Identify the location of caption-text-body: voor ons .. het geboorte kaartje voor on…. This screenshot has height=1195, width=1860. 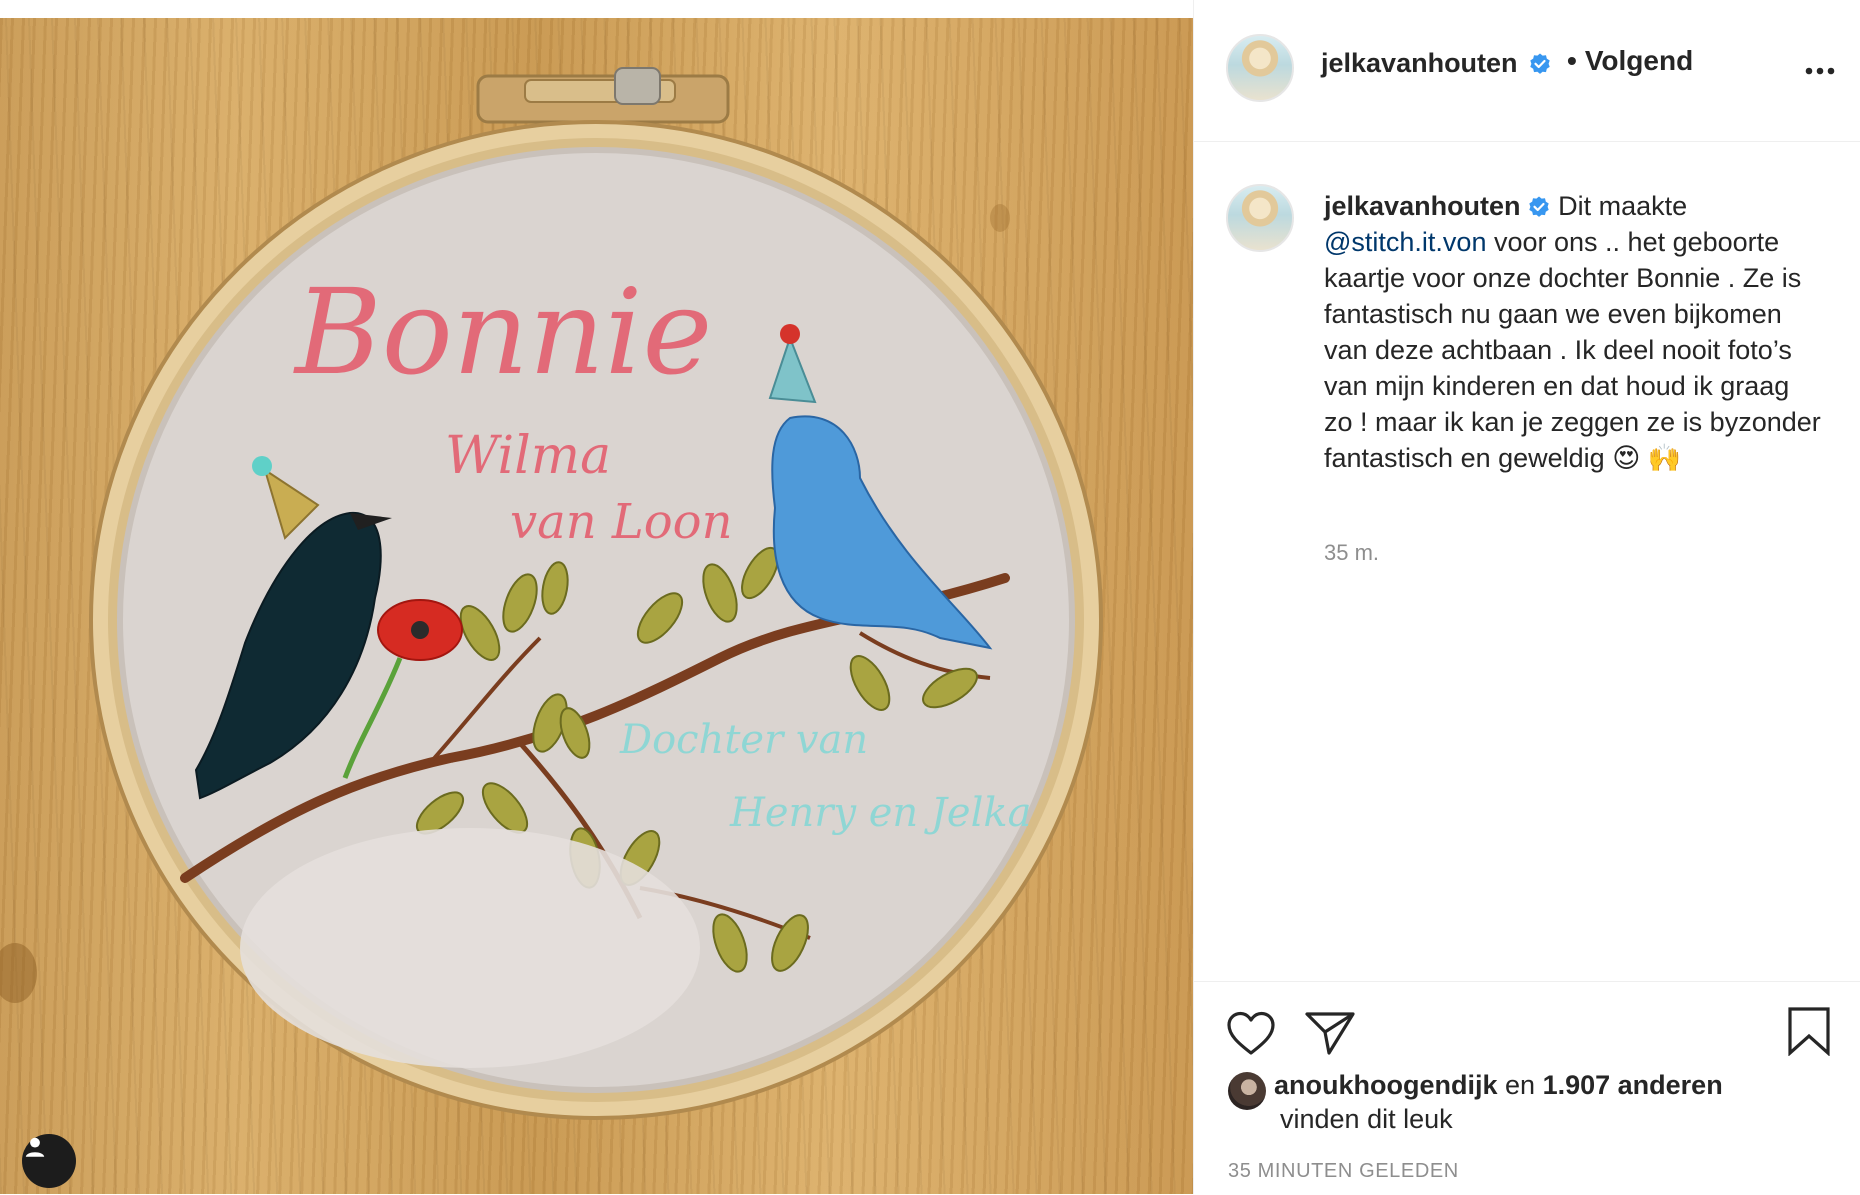
(1572, 350).